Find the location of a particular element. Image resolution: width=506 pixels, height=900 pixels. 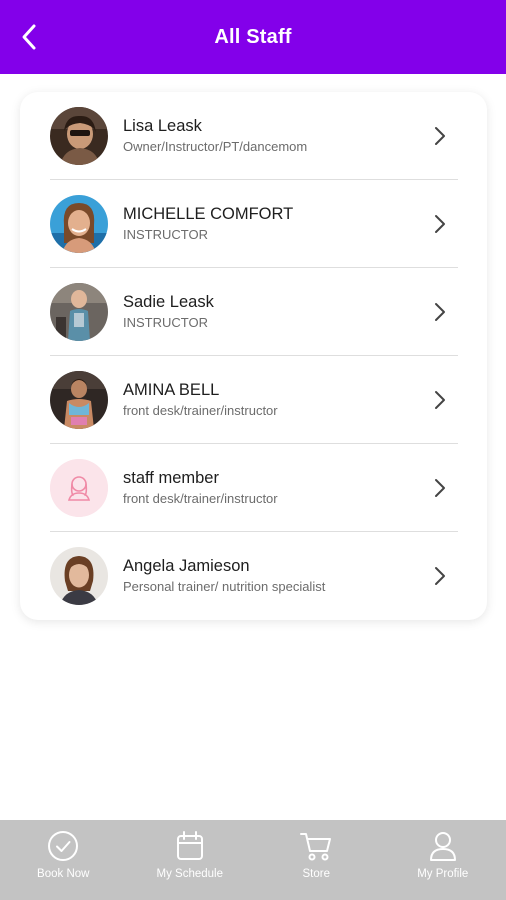

user-icon is located at coordinates (443, 846).